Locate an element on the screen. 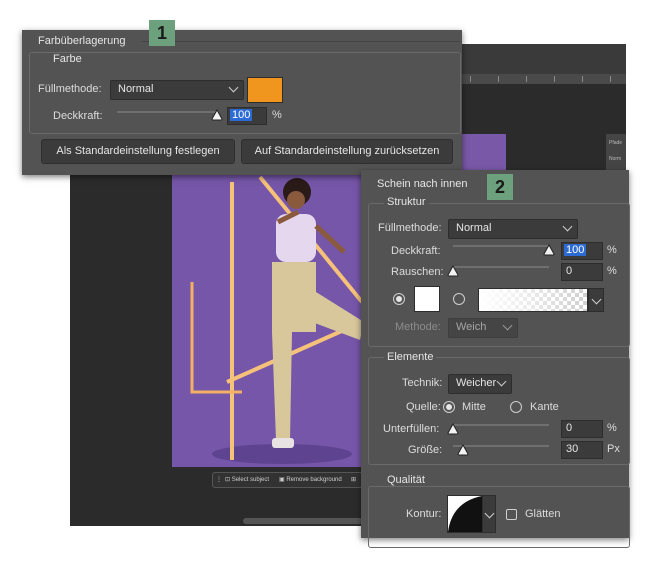  step-badge-2: 2 is located at coordinates (500, 187).